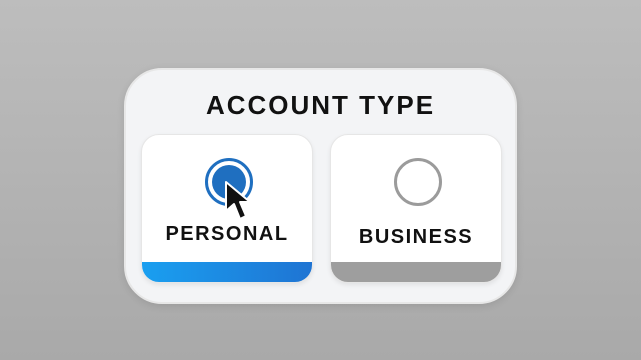 The image size is (641, 360). I want to click on business-option-label: BUSINESS, so click(416, 237).